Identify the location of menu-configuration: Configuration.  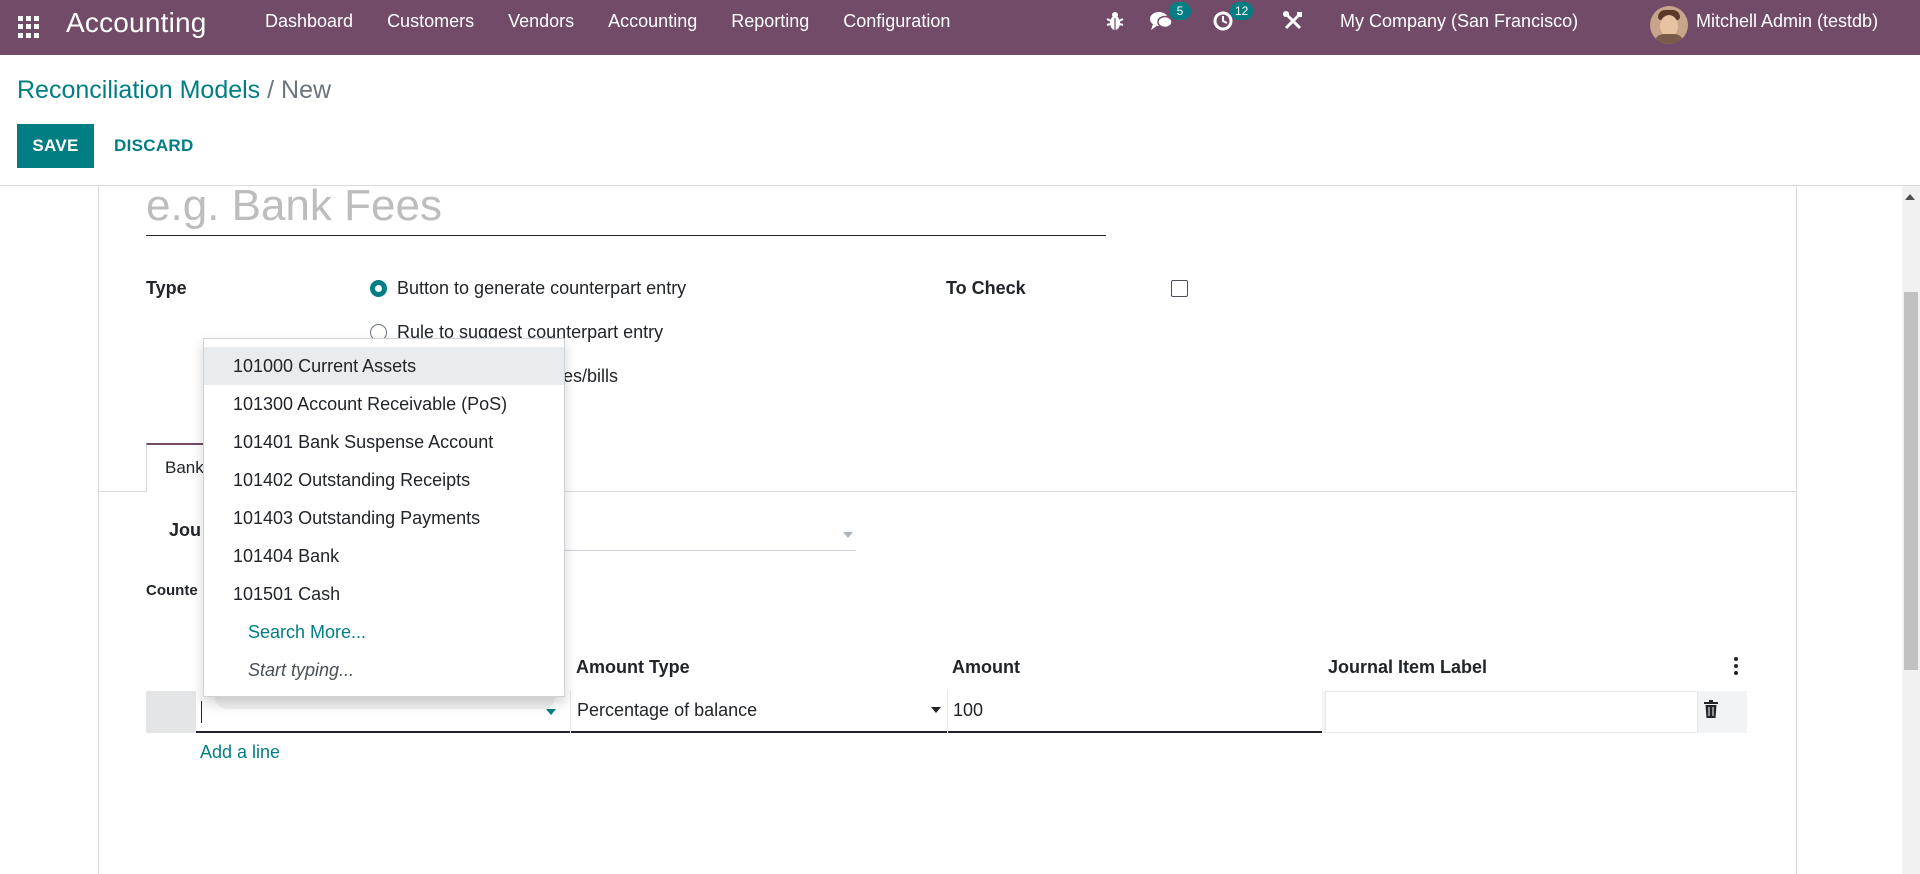
(896, 27).